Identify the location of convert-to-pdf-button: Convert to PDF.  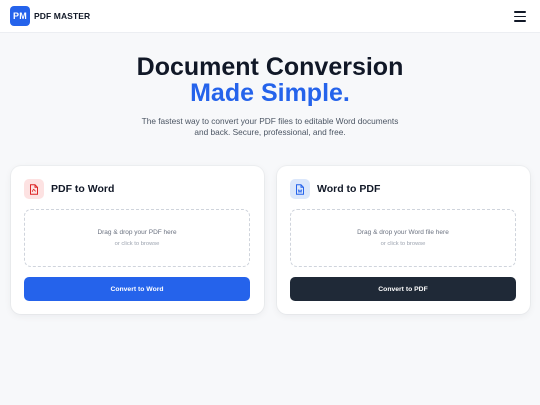
(403, 289).